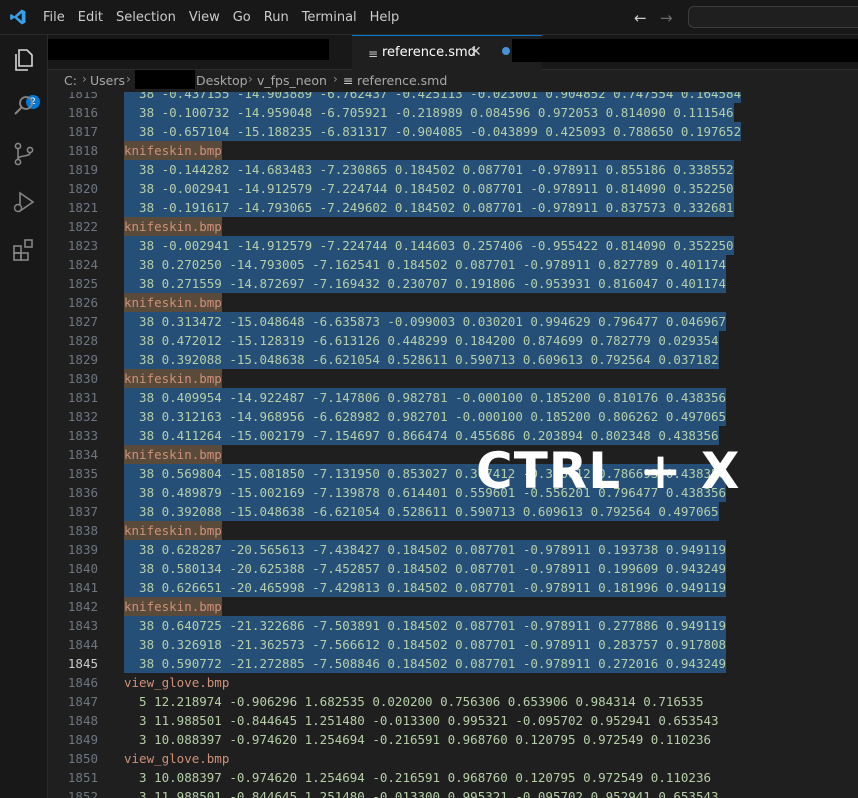  Describe the element at coordinates (54, 17) in the screenshot. I see `menu-file: File` at that location.